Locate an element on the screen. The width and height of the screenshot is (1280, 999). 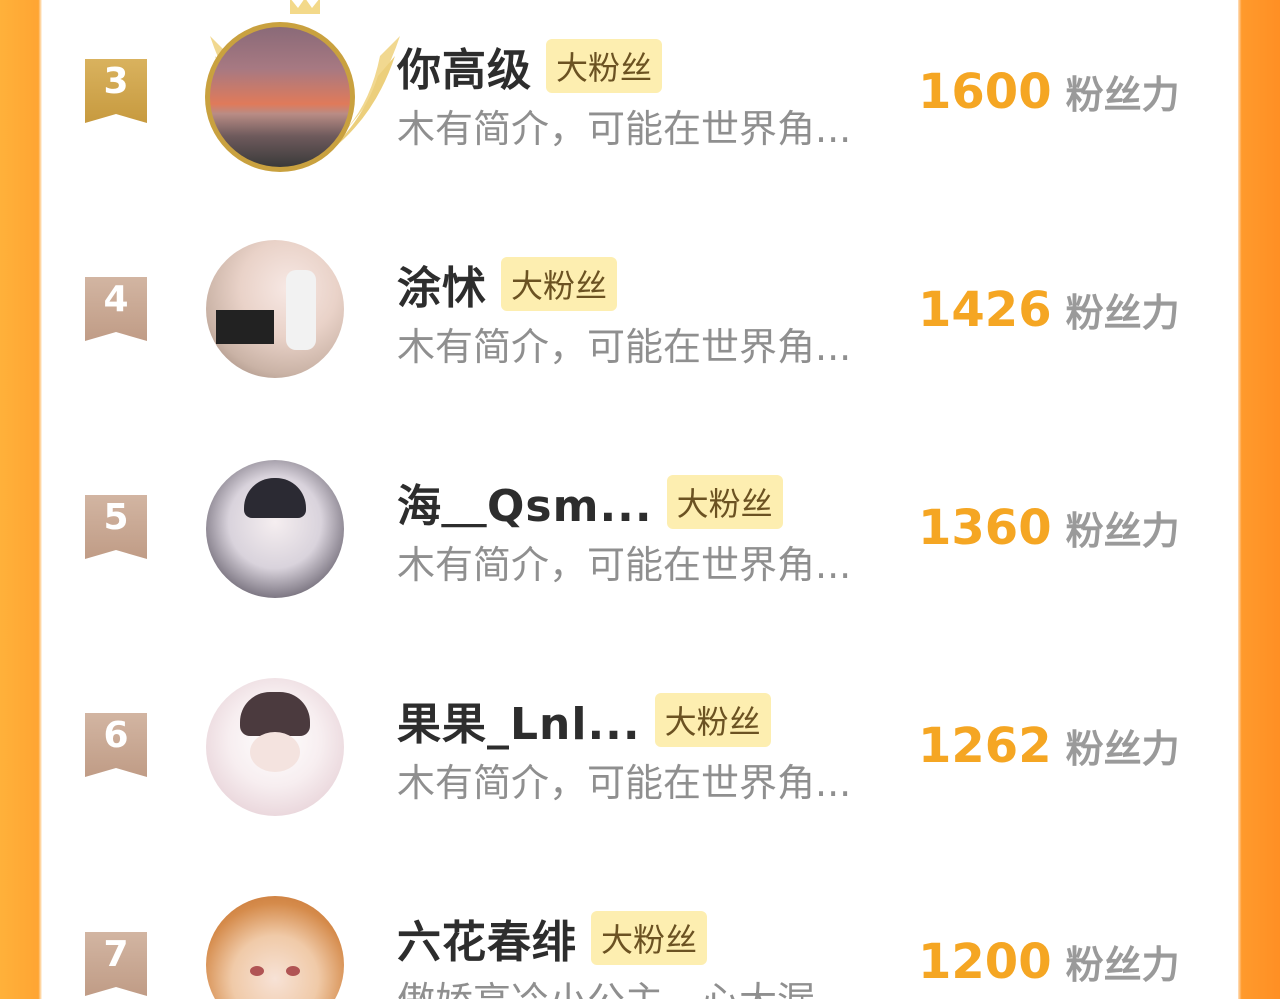
username-line: 你高级 大粉丝 is located at coordinates (530, 67).